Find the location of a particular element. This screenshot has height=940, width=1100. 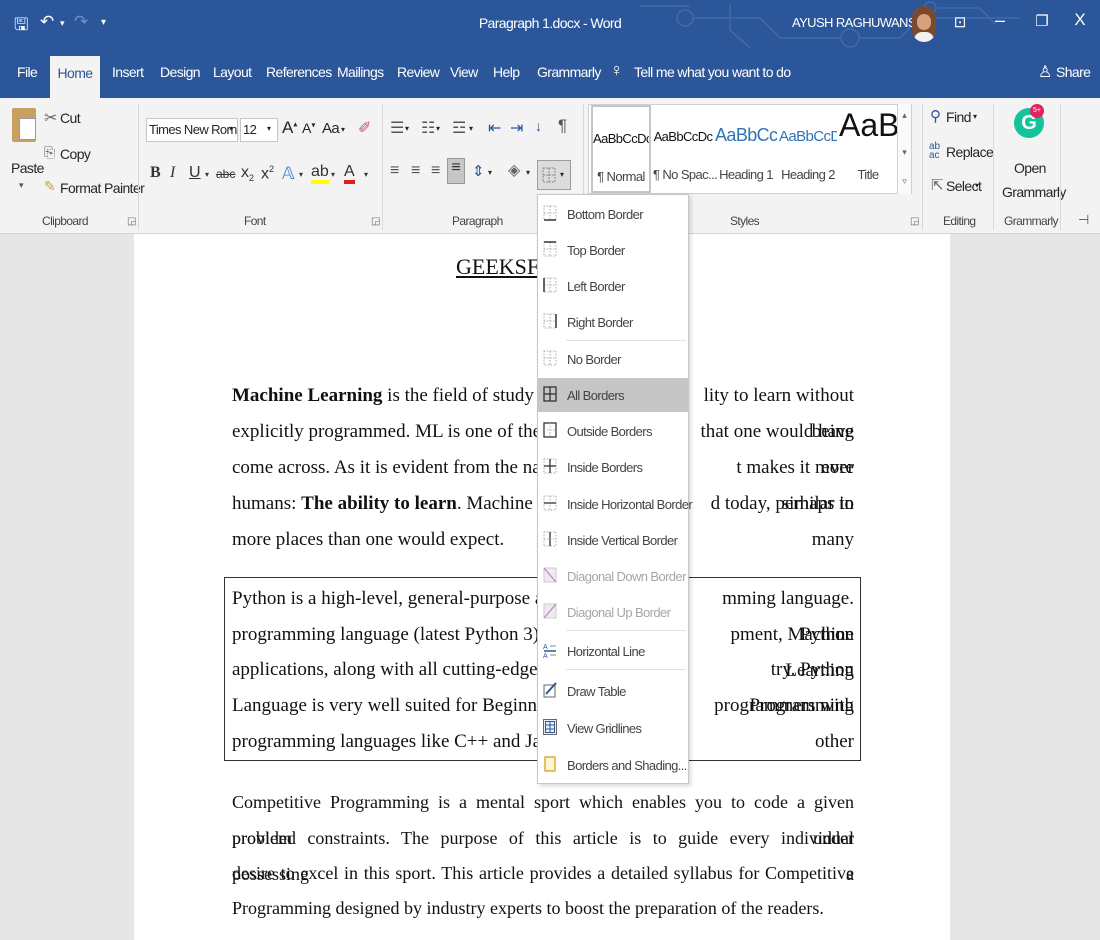

sort-icon: ↓ is located at coordinates (538, 126).